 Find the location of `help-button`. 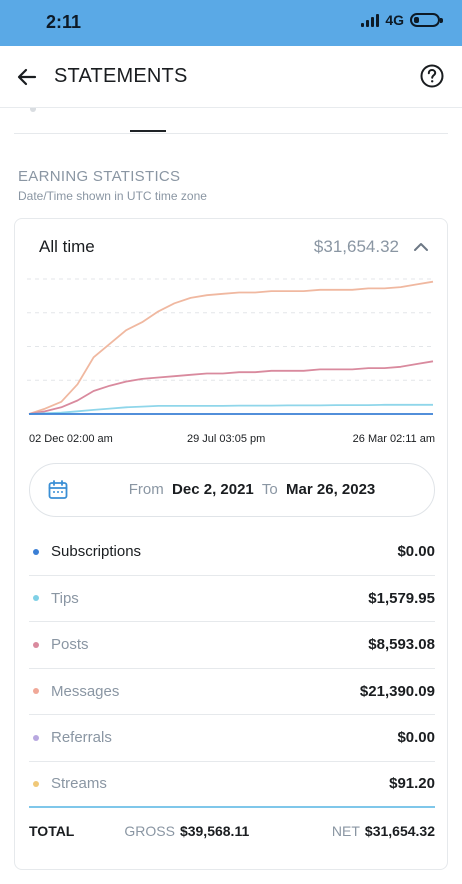

help-button is located at coordinates (432, 76).